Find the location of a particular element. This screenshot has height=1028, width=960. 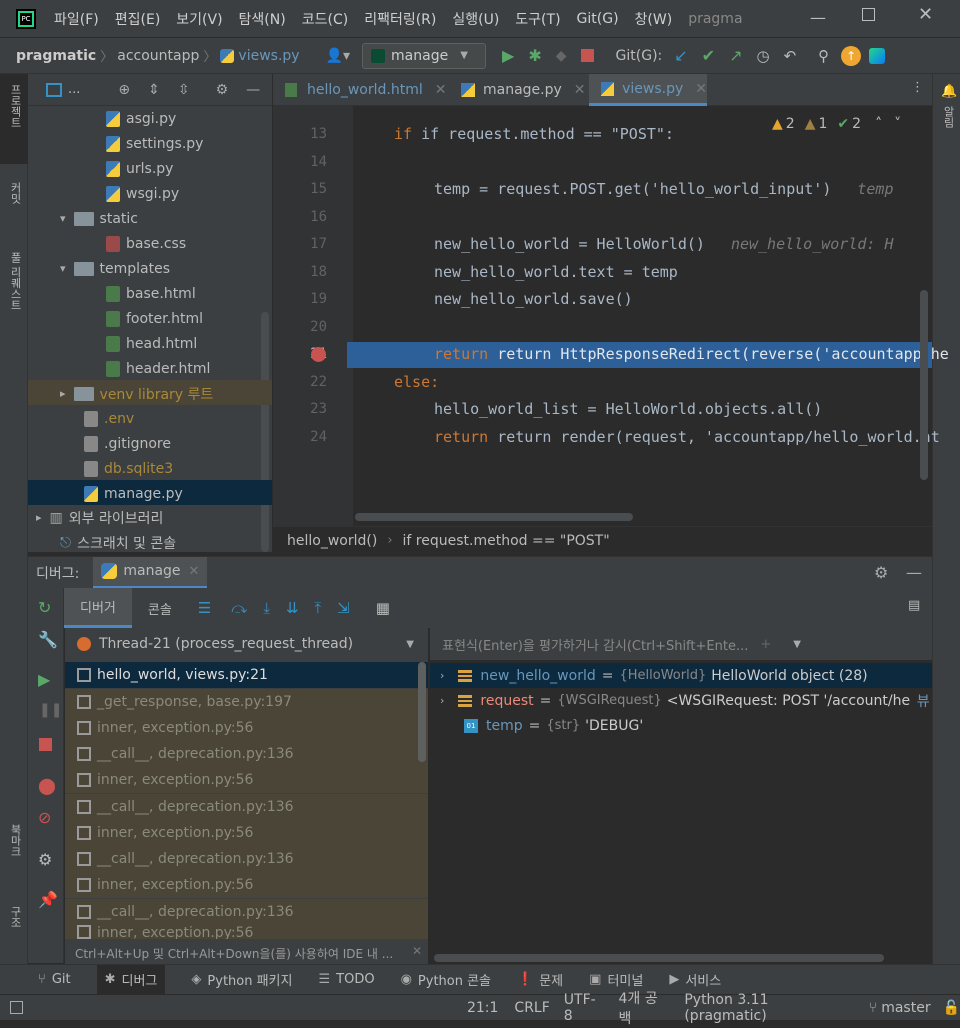

gear-icon: ⚙ is located at coordinates (881, 572).